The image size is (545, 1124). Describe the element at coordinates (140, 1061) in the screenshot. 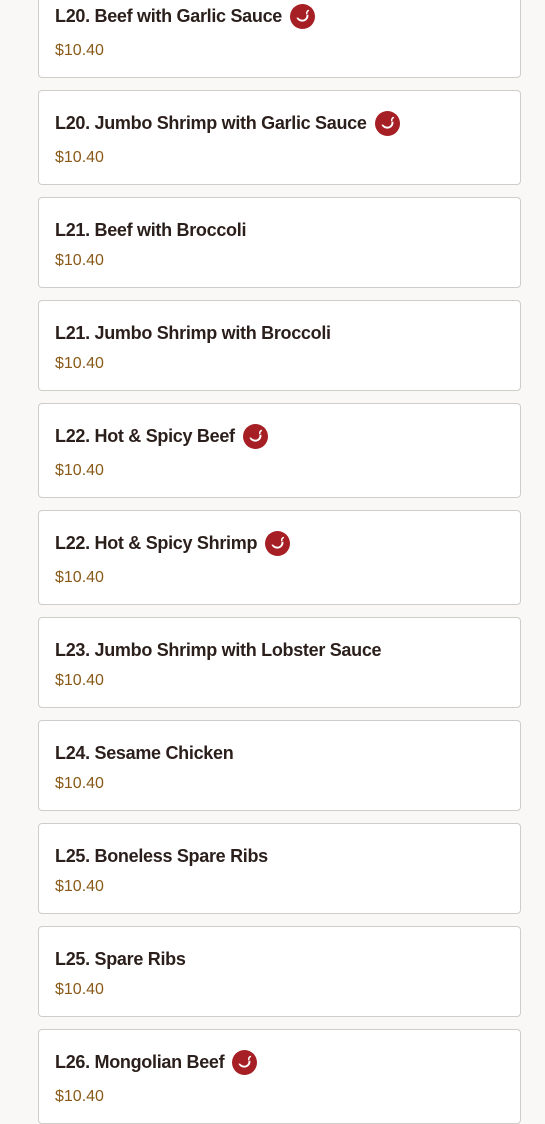

I see `menu-item-name: L26. Mongolian Beef` at that location.